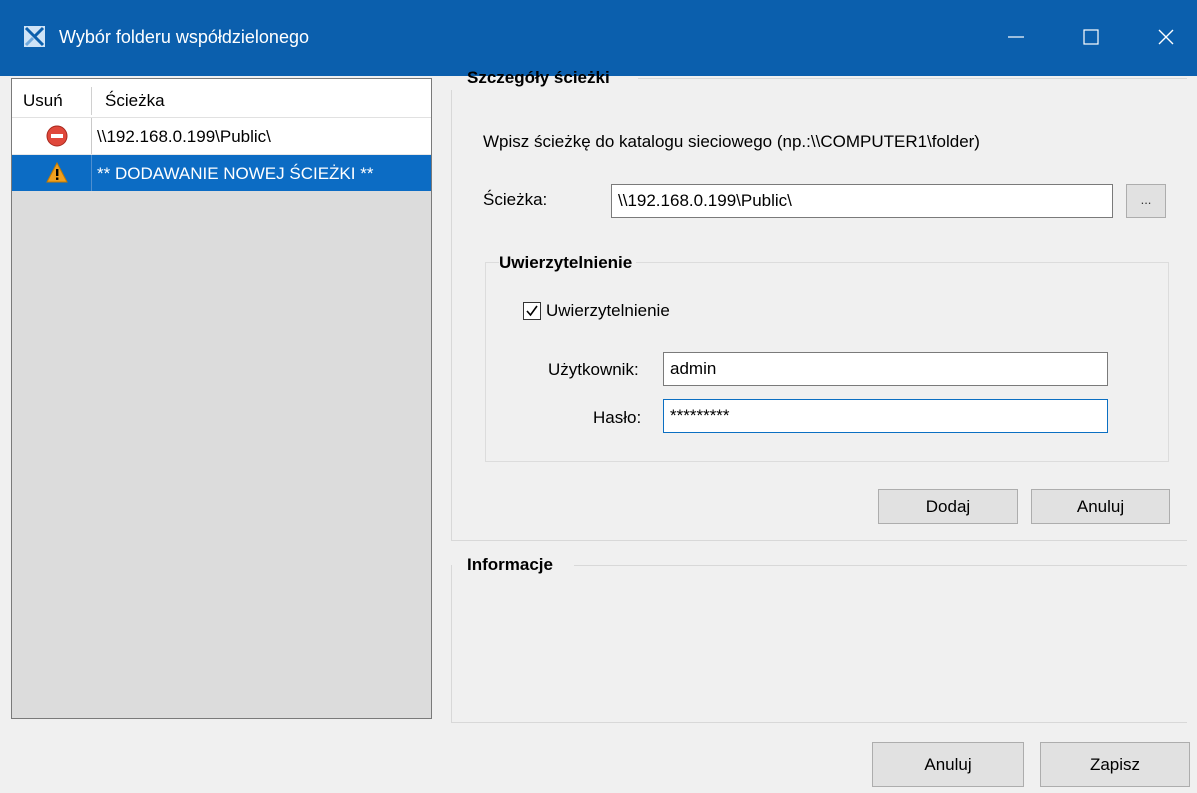 The height and width of the screenshot is (793, 1197). Describe the element at coordinates (593, 369) in the screenshot. I see `user-label: Użytkownik:` at that location.